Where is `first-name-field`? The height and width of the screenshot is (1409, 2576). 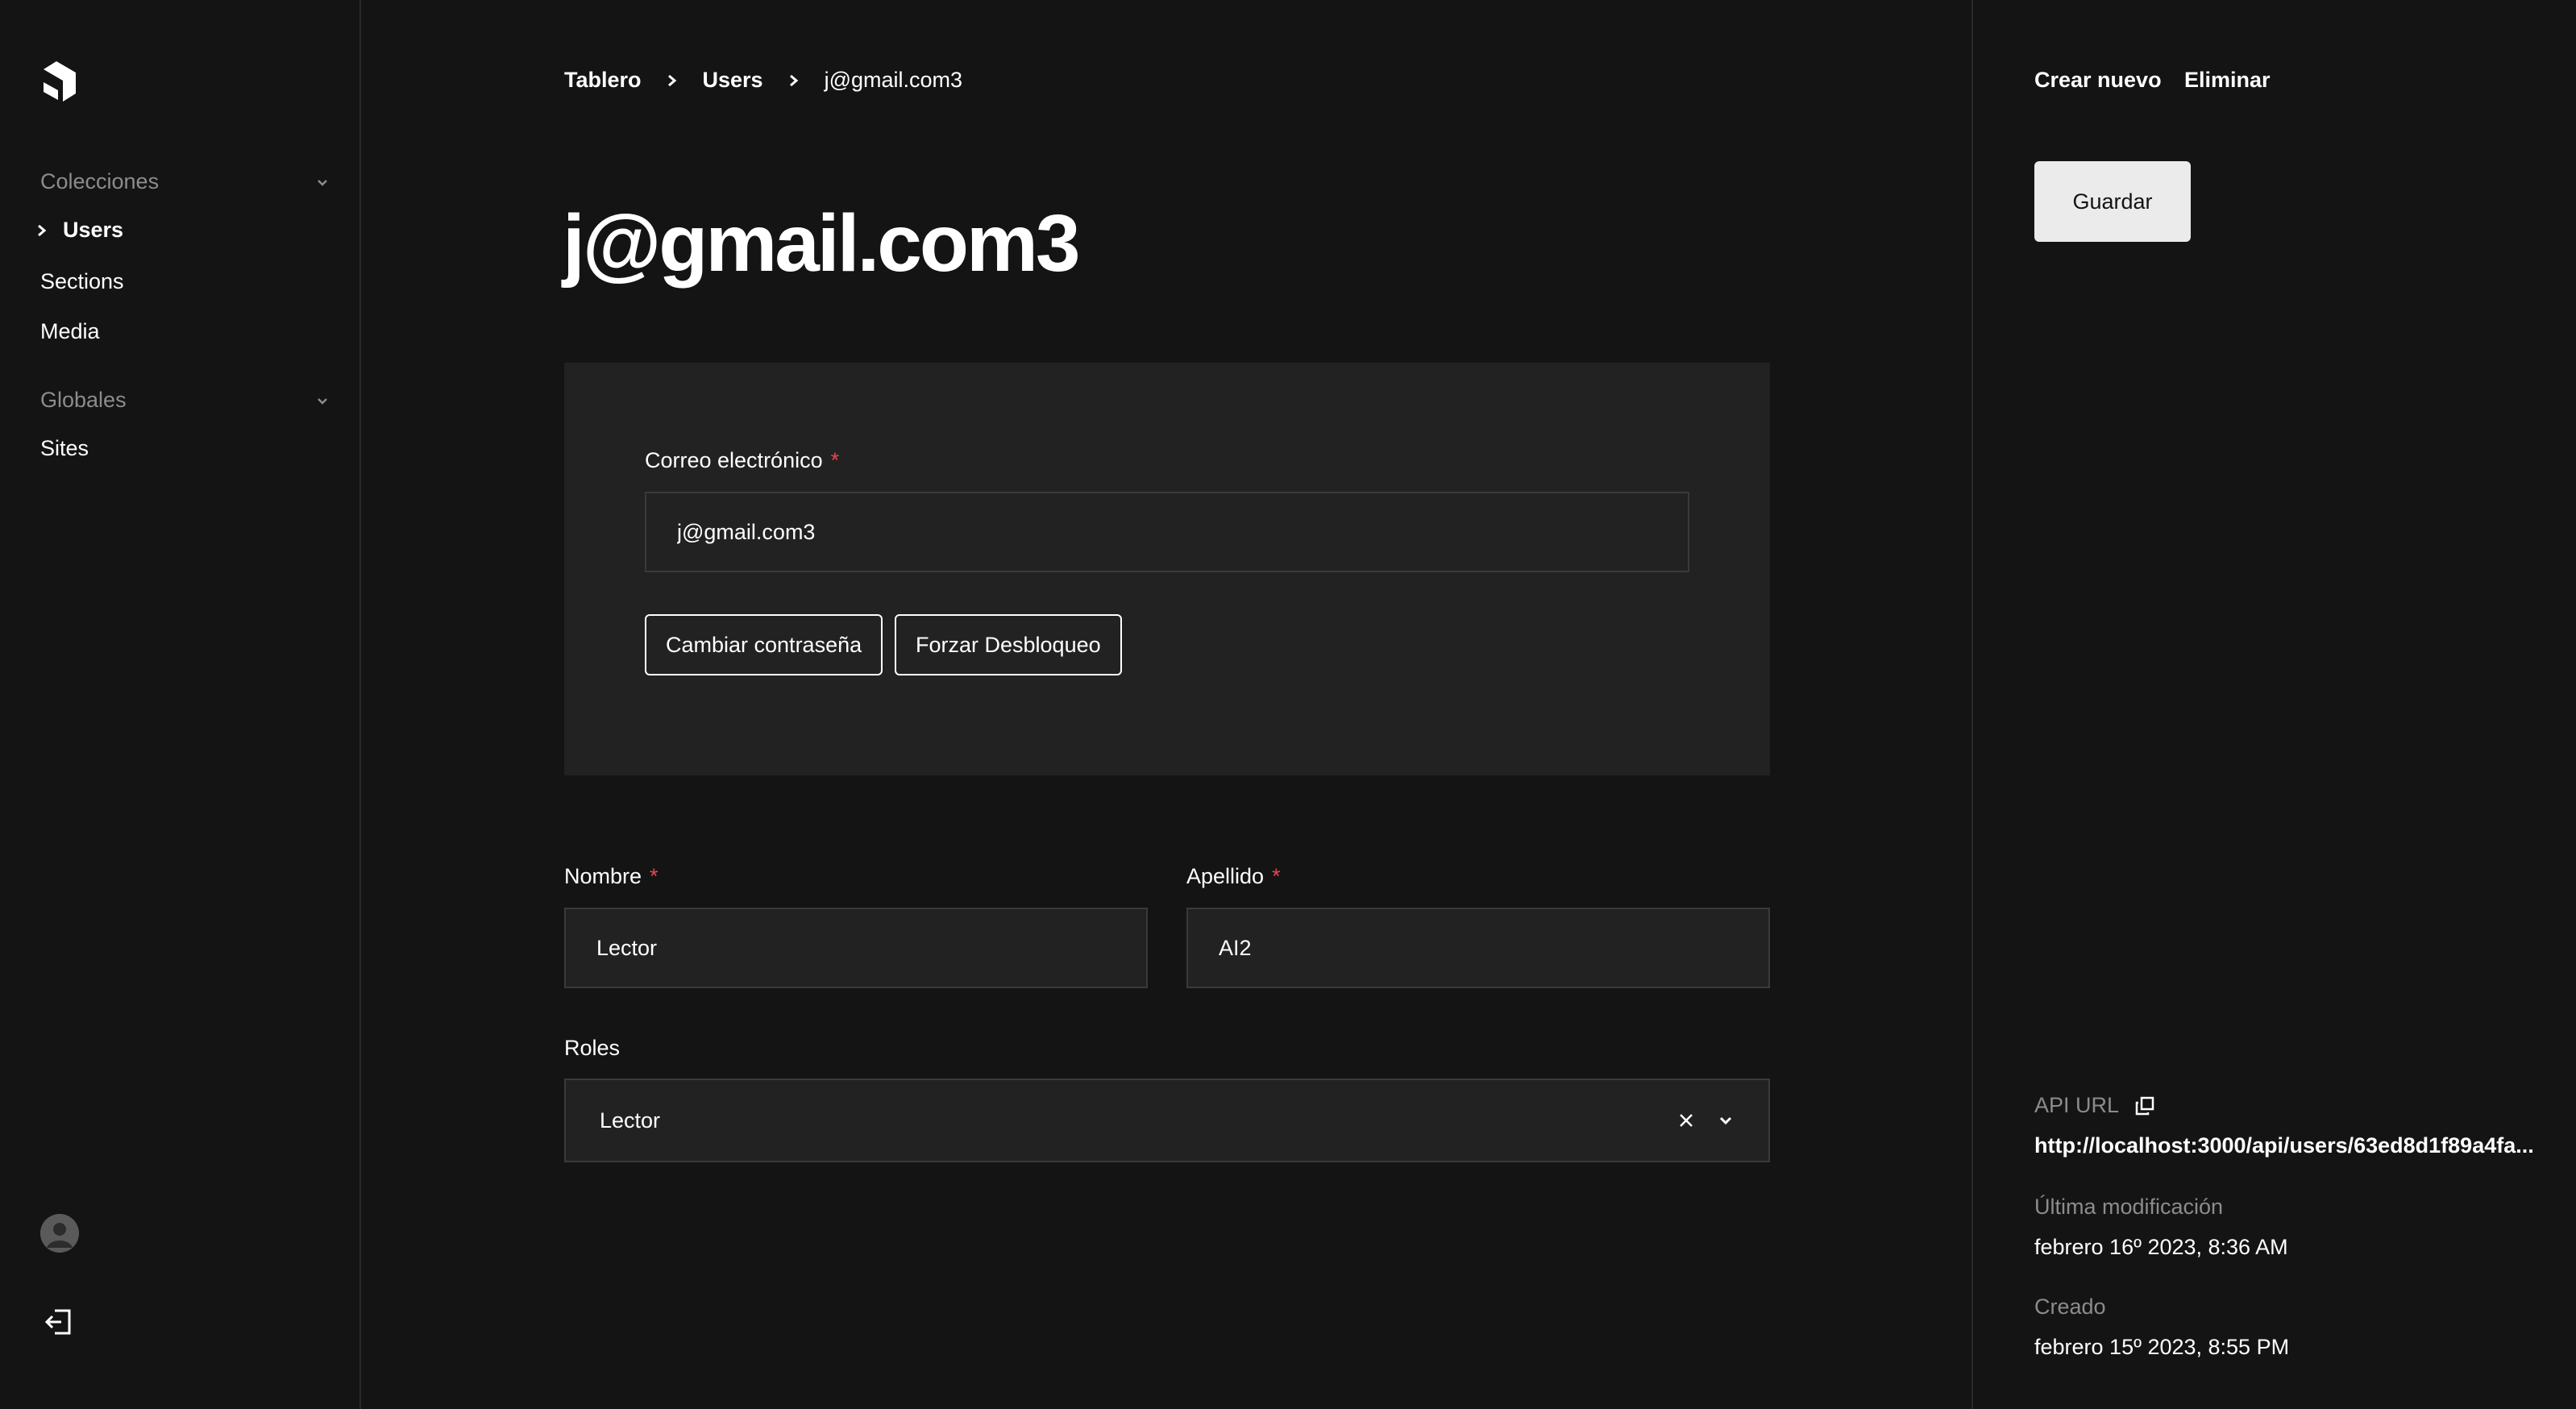 first-name-field is located at coordinates (856, 948).